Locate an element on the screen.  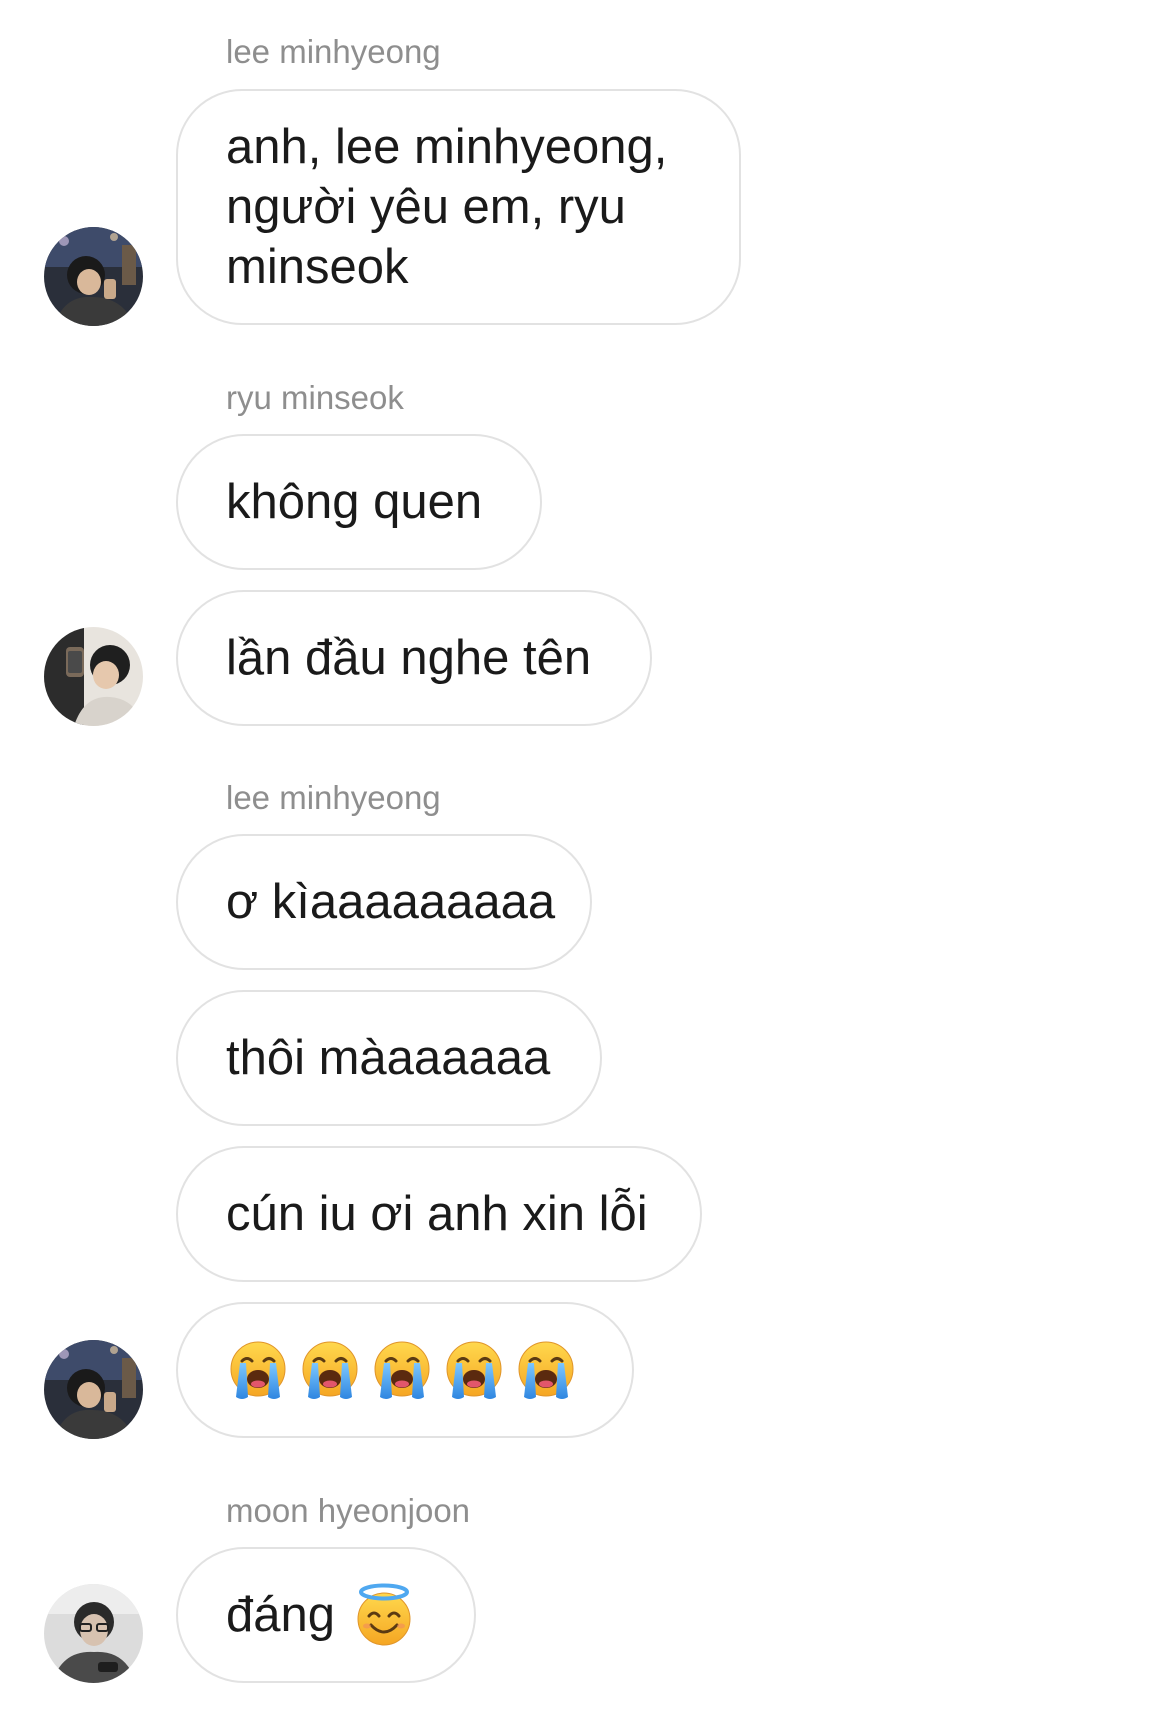
message-bubble: ơ kìaaaaaaaaa is located at coordinates (384, 902).